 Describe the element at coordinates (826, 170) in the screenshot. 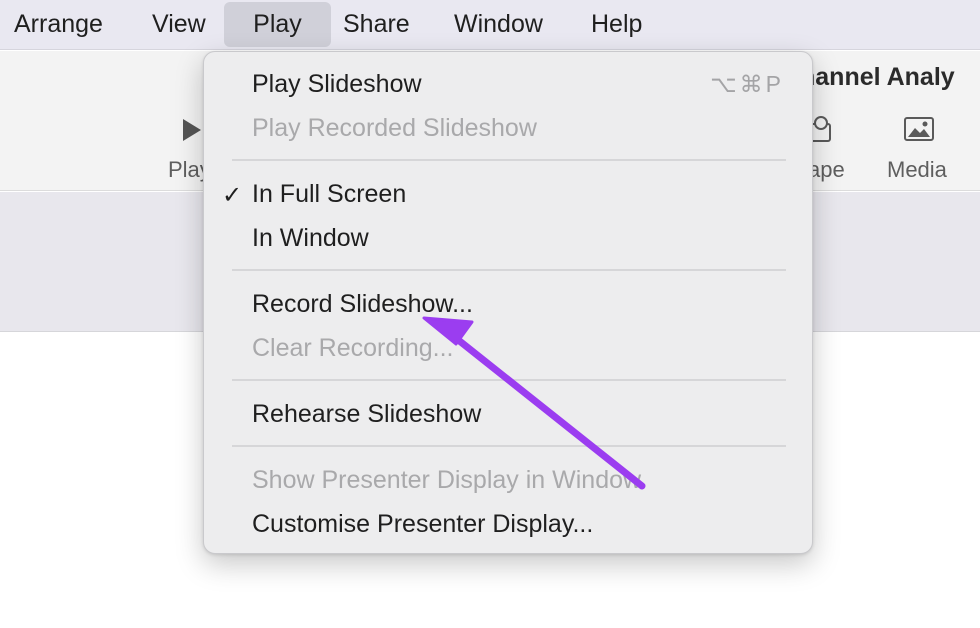

I see `shape-toolbar-label: ape` at that location.